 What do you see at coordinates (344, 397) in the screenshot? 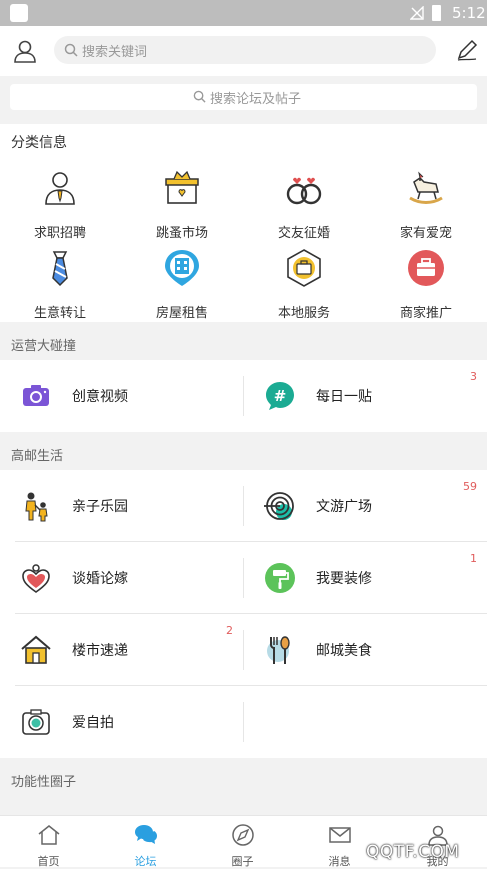
I see `forum-name: 每日一贴` at bounding box center [344, 397].